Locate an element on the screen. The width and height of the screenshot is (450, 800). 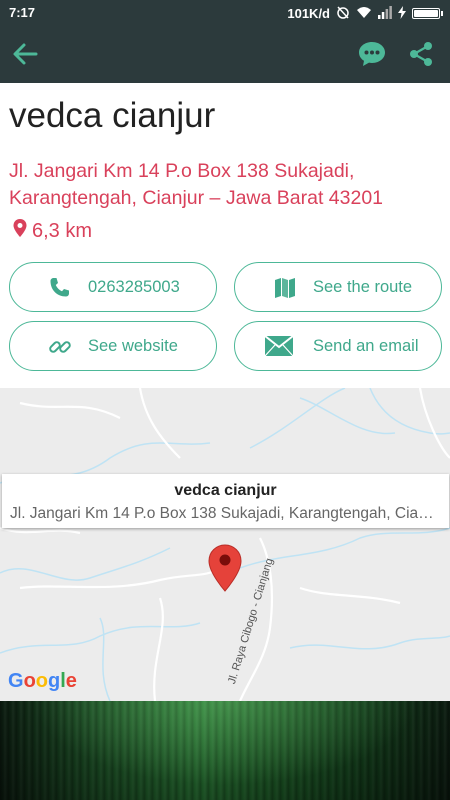
network-speed: 101K/d is located at coordinates (308, 13).